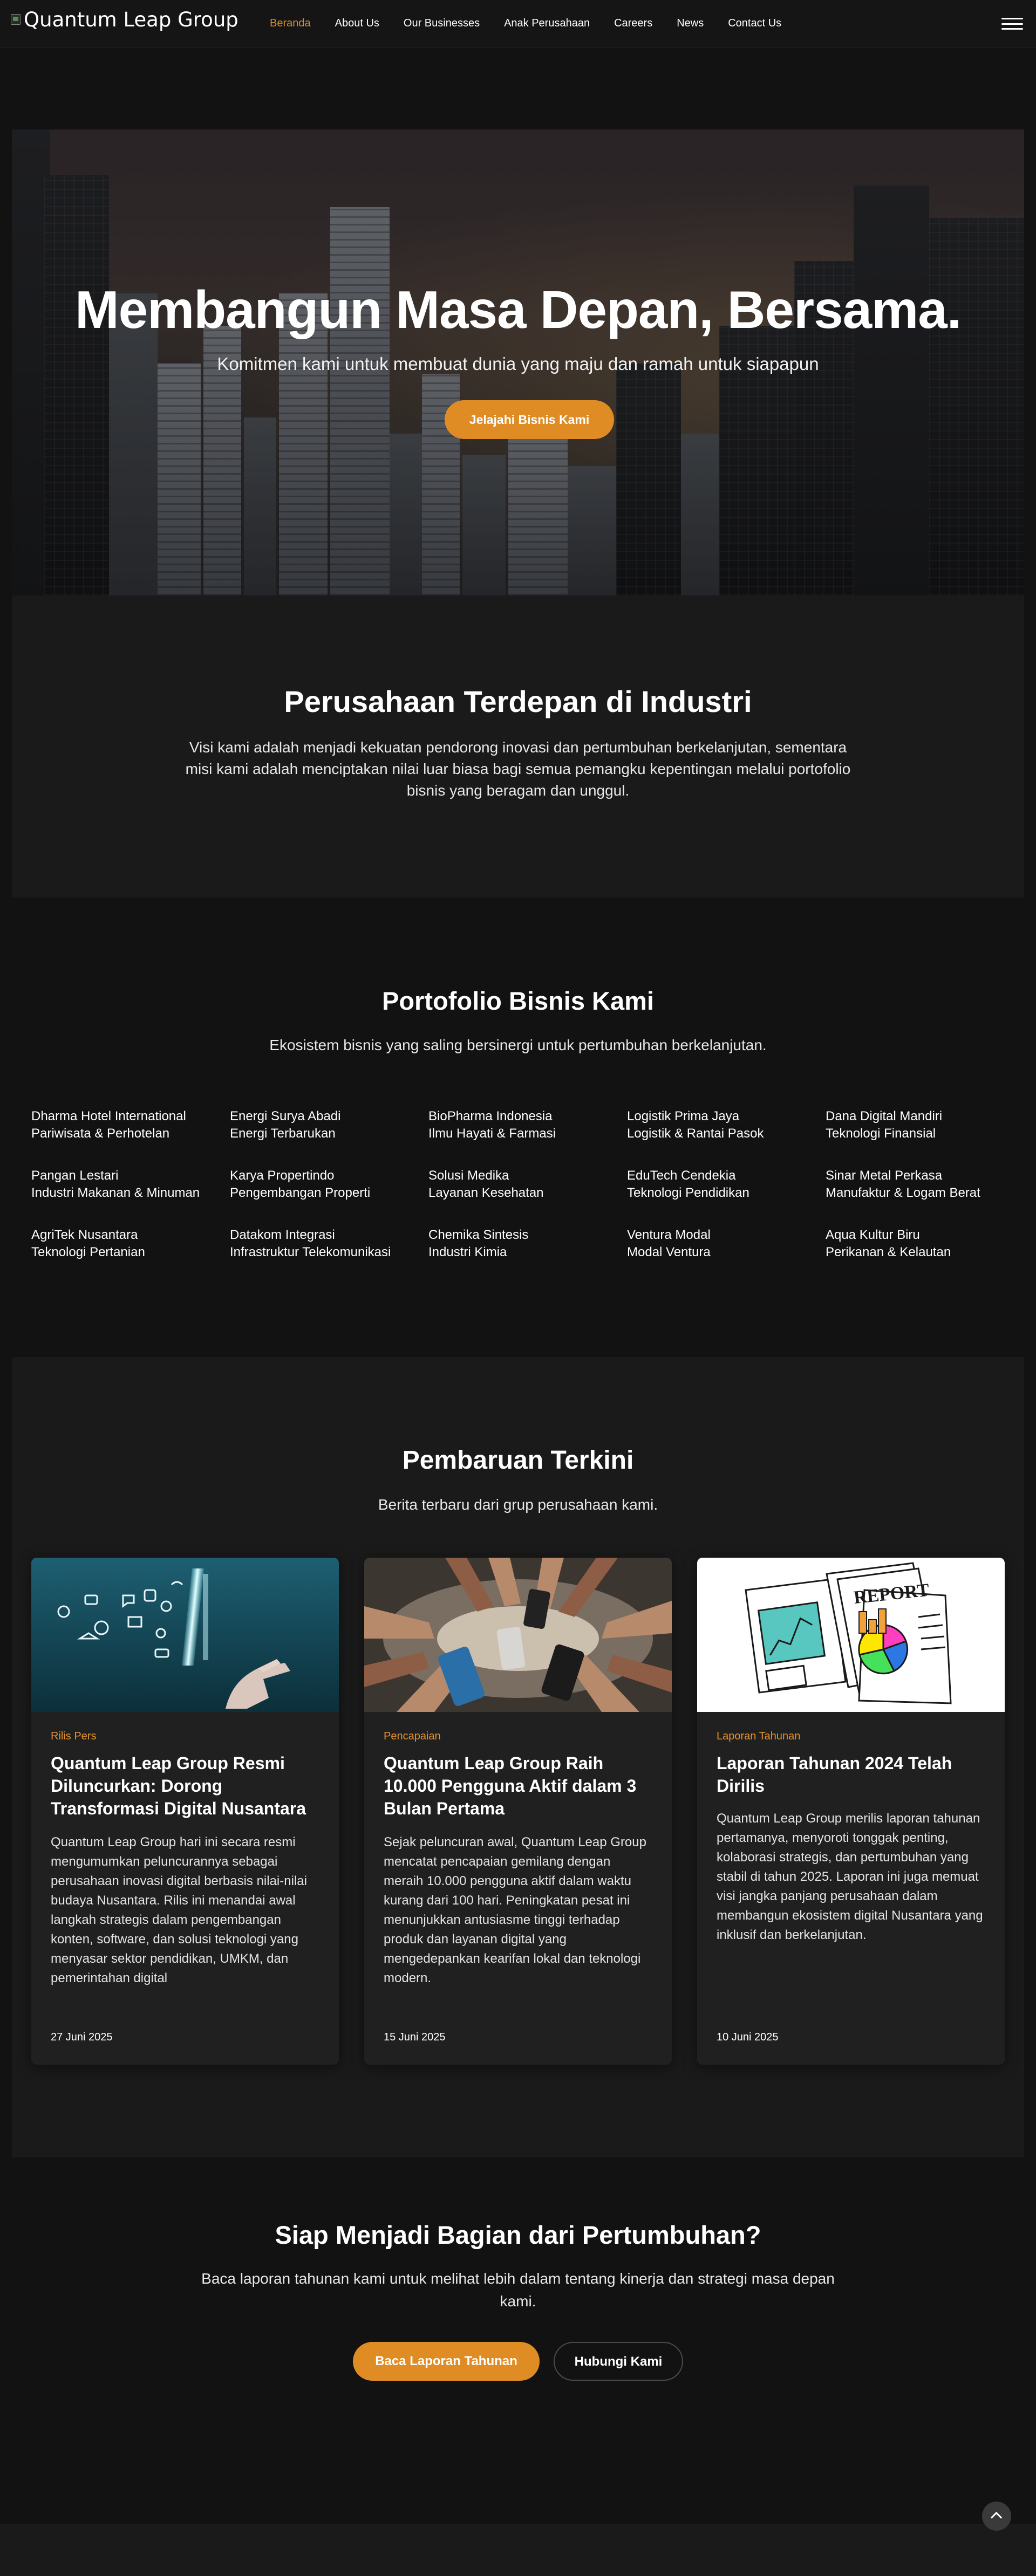  I want to click on portfolio-item-category: Perikanan & Kelautan, so click(888, 1252).